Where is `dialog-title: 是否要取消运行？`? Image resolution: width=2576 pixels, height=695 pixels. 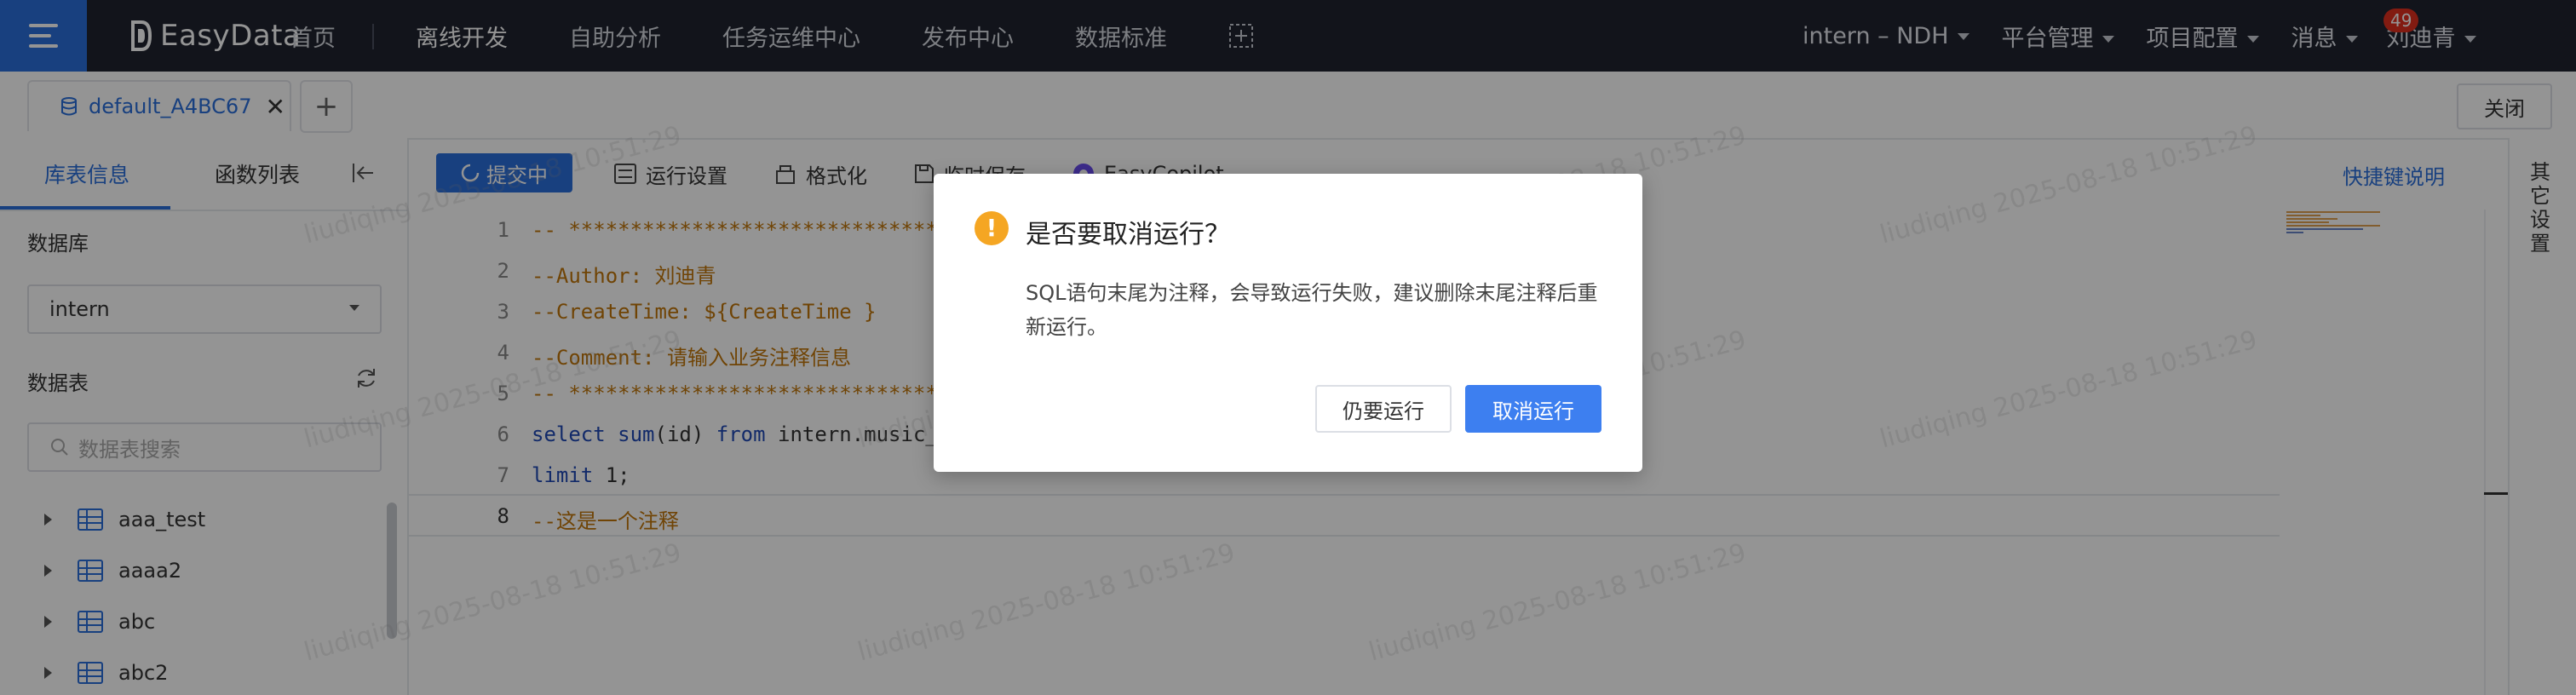
dialog-title: 是否要取消运行？ is located at coordinates (1128, 235).